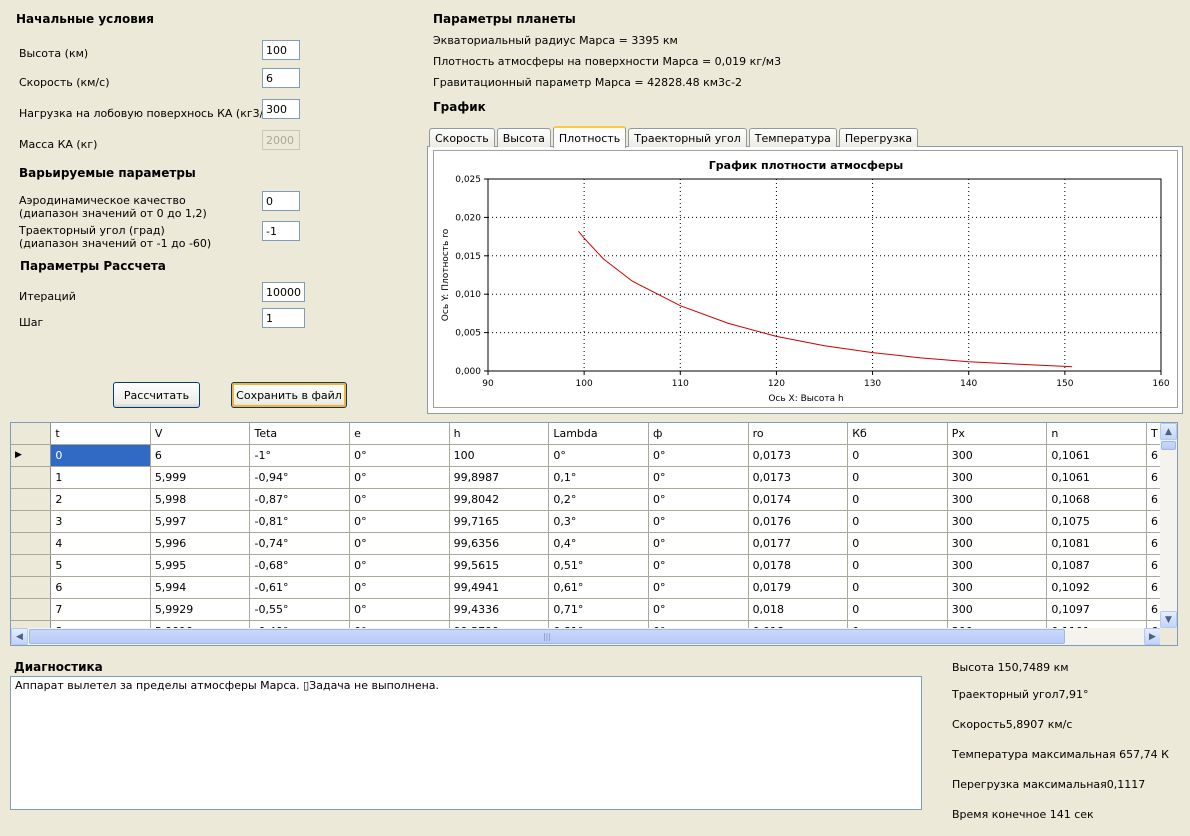 Image resolution: width=1190 pixels, height=836 pixels. Describe the element at coordinates (897, 434) in the screenshot. I see `column-header: Кб` at that location.